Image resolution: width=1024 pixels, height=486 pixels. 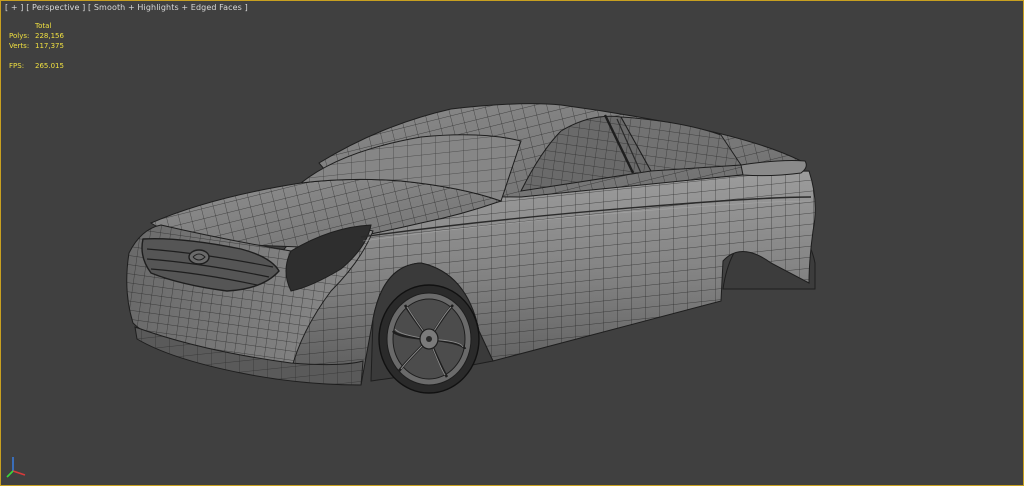 What do you see at coordinates (168, 7) in the screenshot?
I see `viewport-shading-menu: [ Smooth + Highlights + Edged Faces ]` at bounding box center [168, 7].